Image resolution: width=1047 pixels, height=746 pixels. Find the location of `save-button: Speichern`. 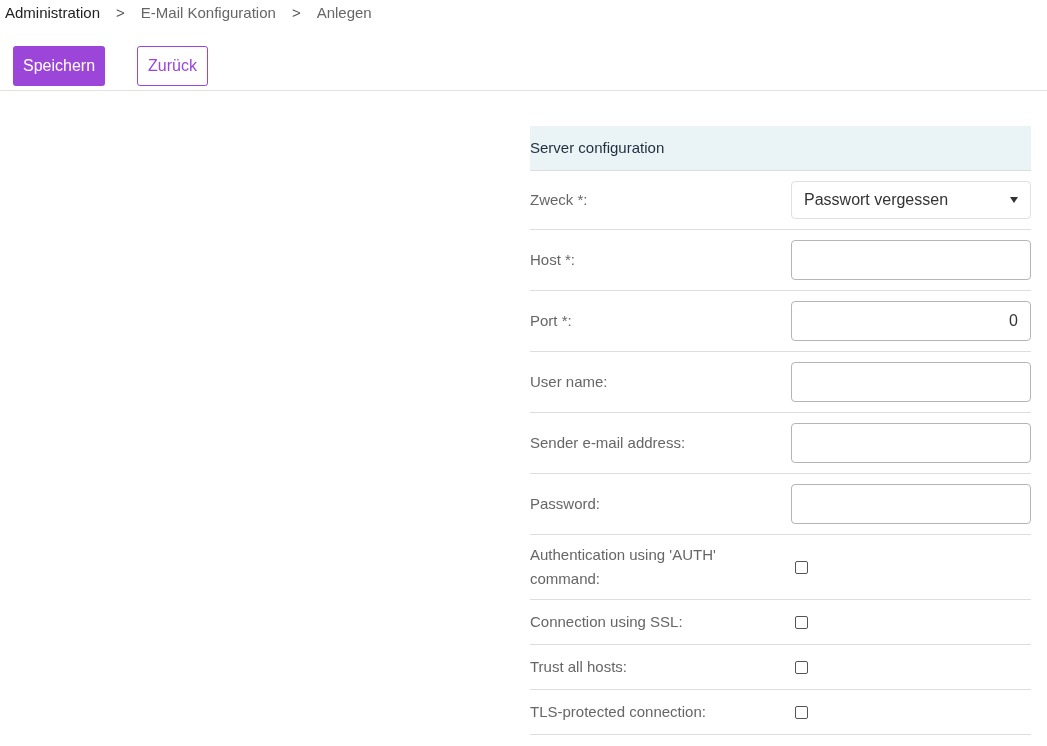

save-button: Speichern is located at coordinates (59, 66).